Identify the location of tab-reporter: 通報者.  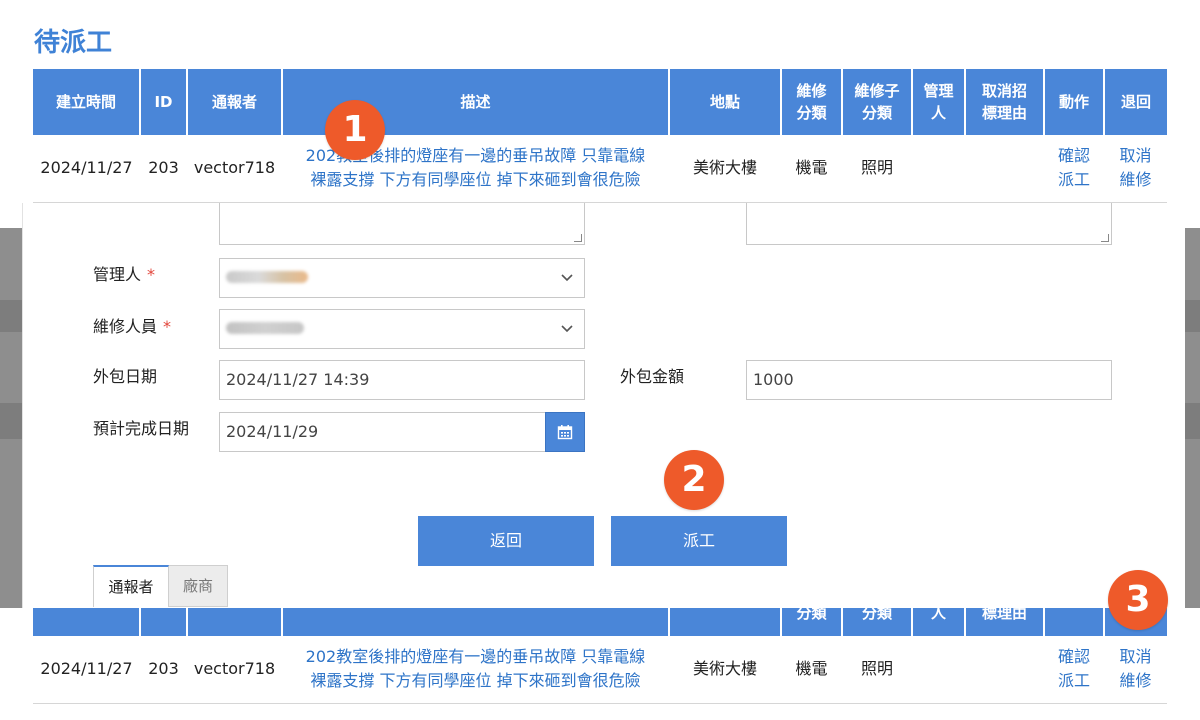
(131, 586).